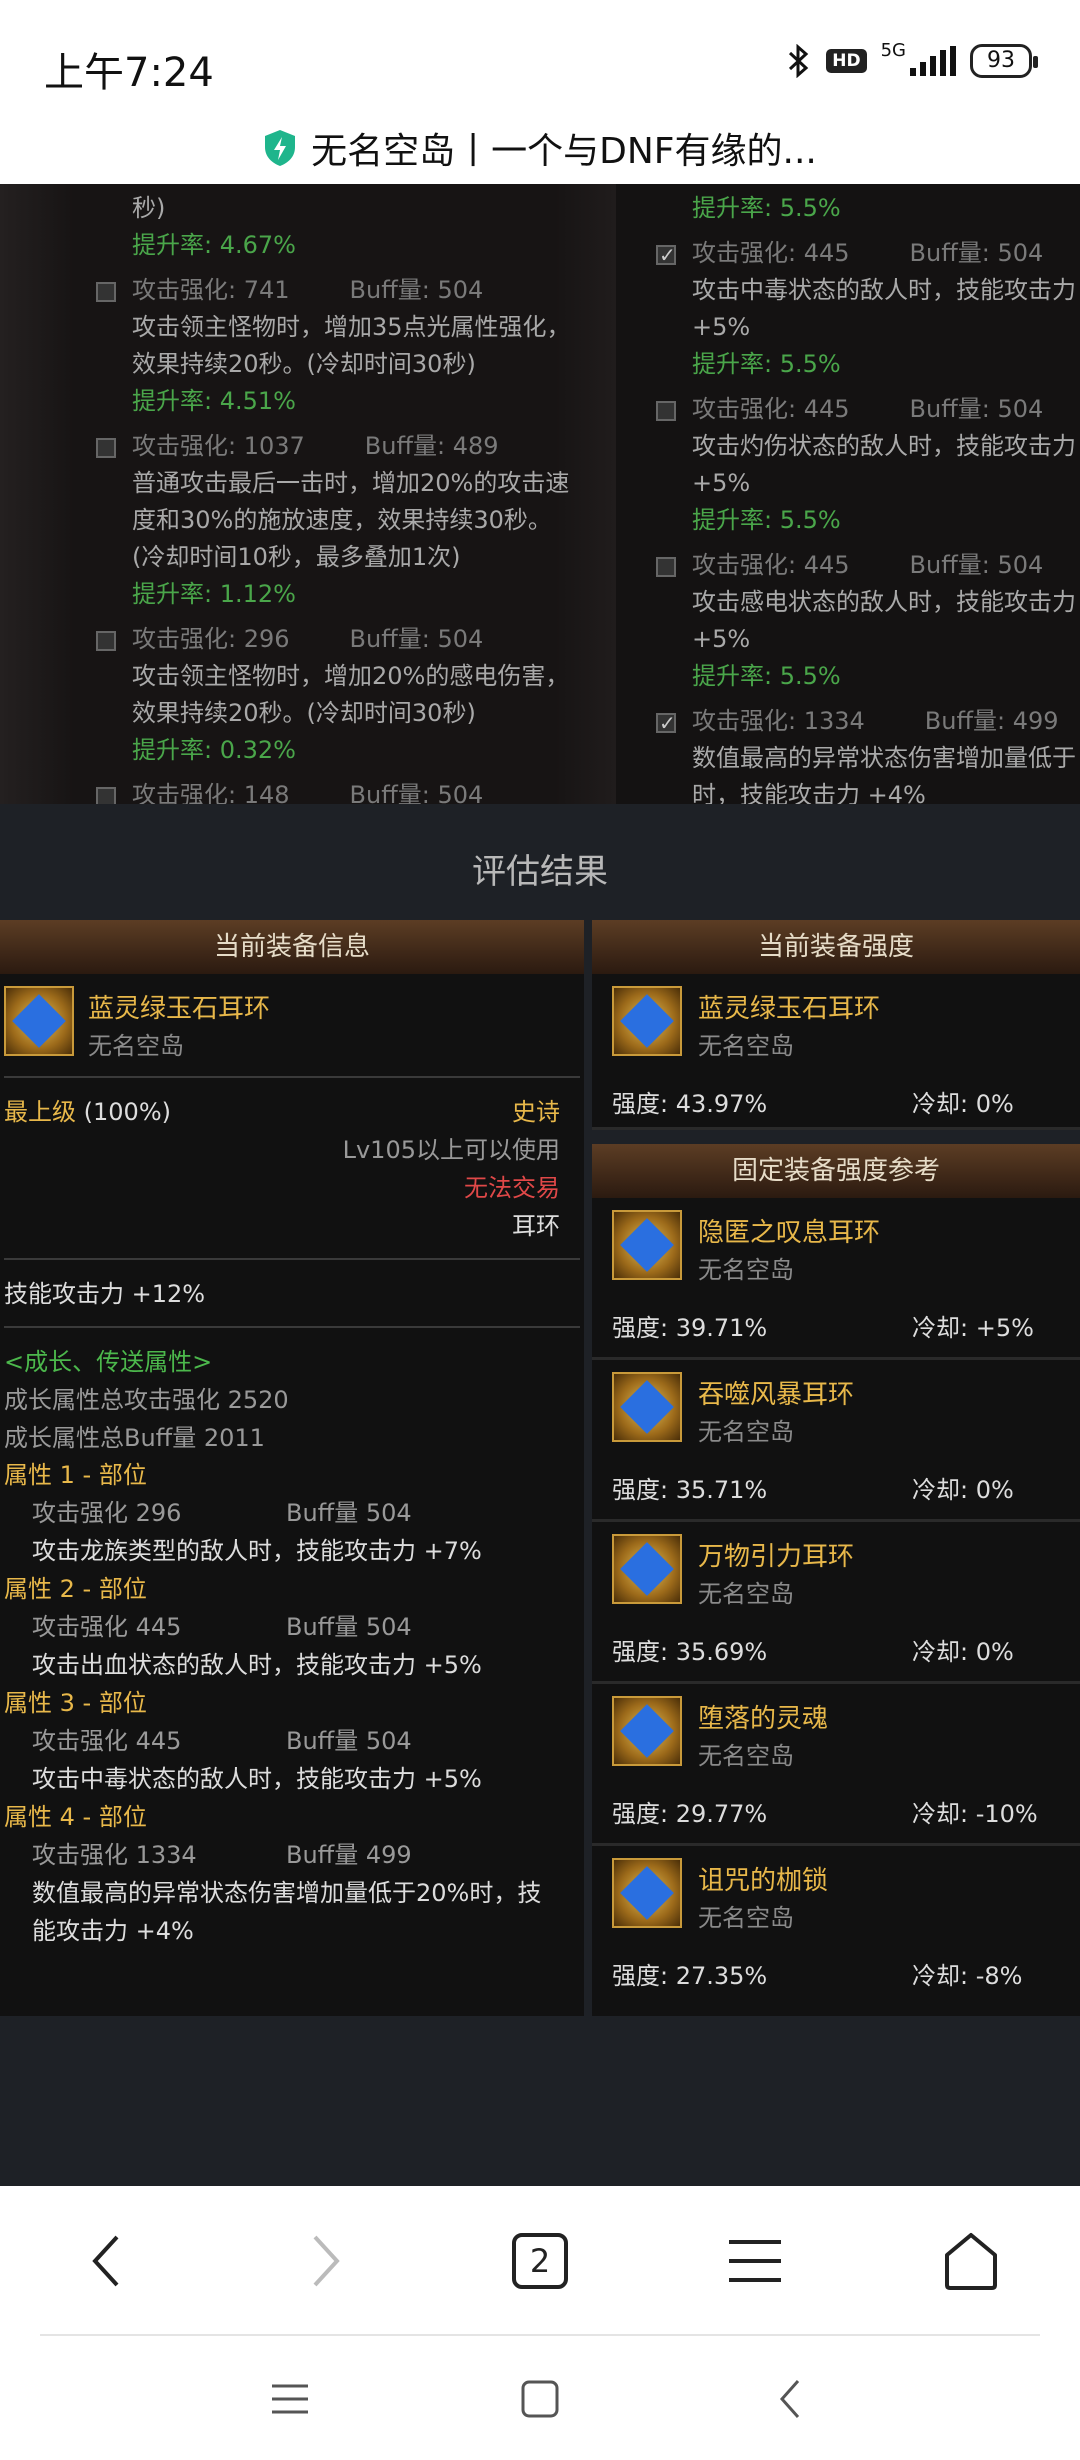 Image resolution: width=1080 pixels, height=2460 pixels. I want to click on tabs-button: 2, so click(540, 2261).